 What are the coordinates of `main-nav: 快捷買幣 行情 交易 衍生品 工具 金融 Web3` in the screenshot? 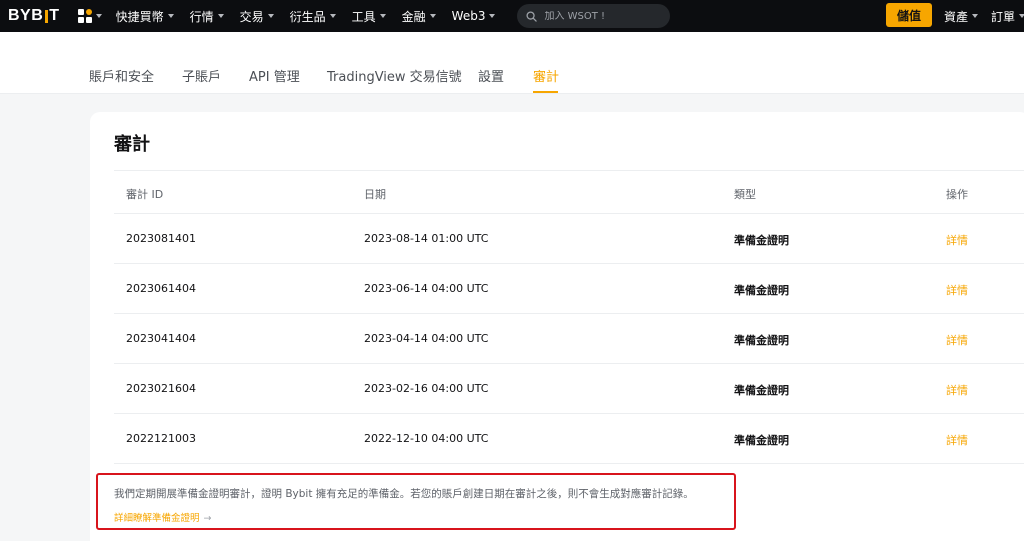 It's located at (314, 16).